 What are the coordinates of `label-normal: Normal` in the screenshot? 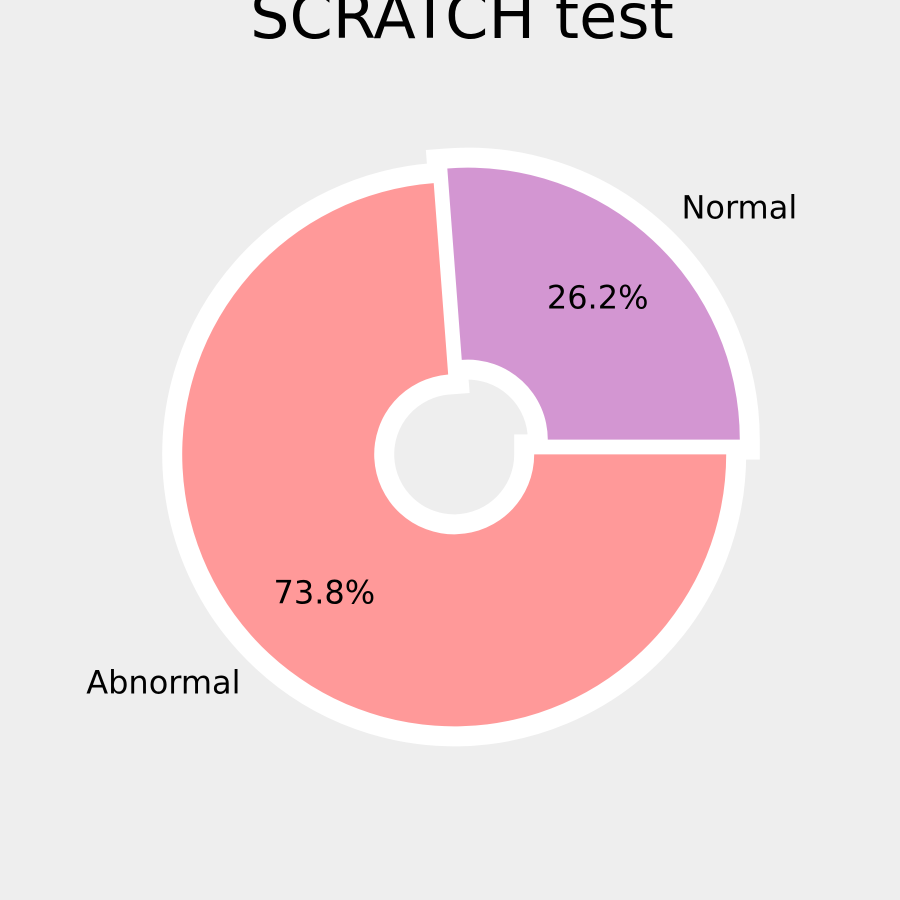 It's located at (739, 207).